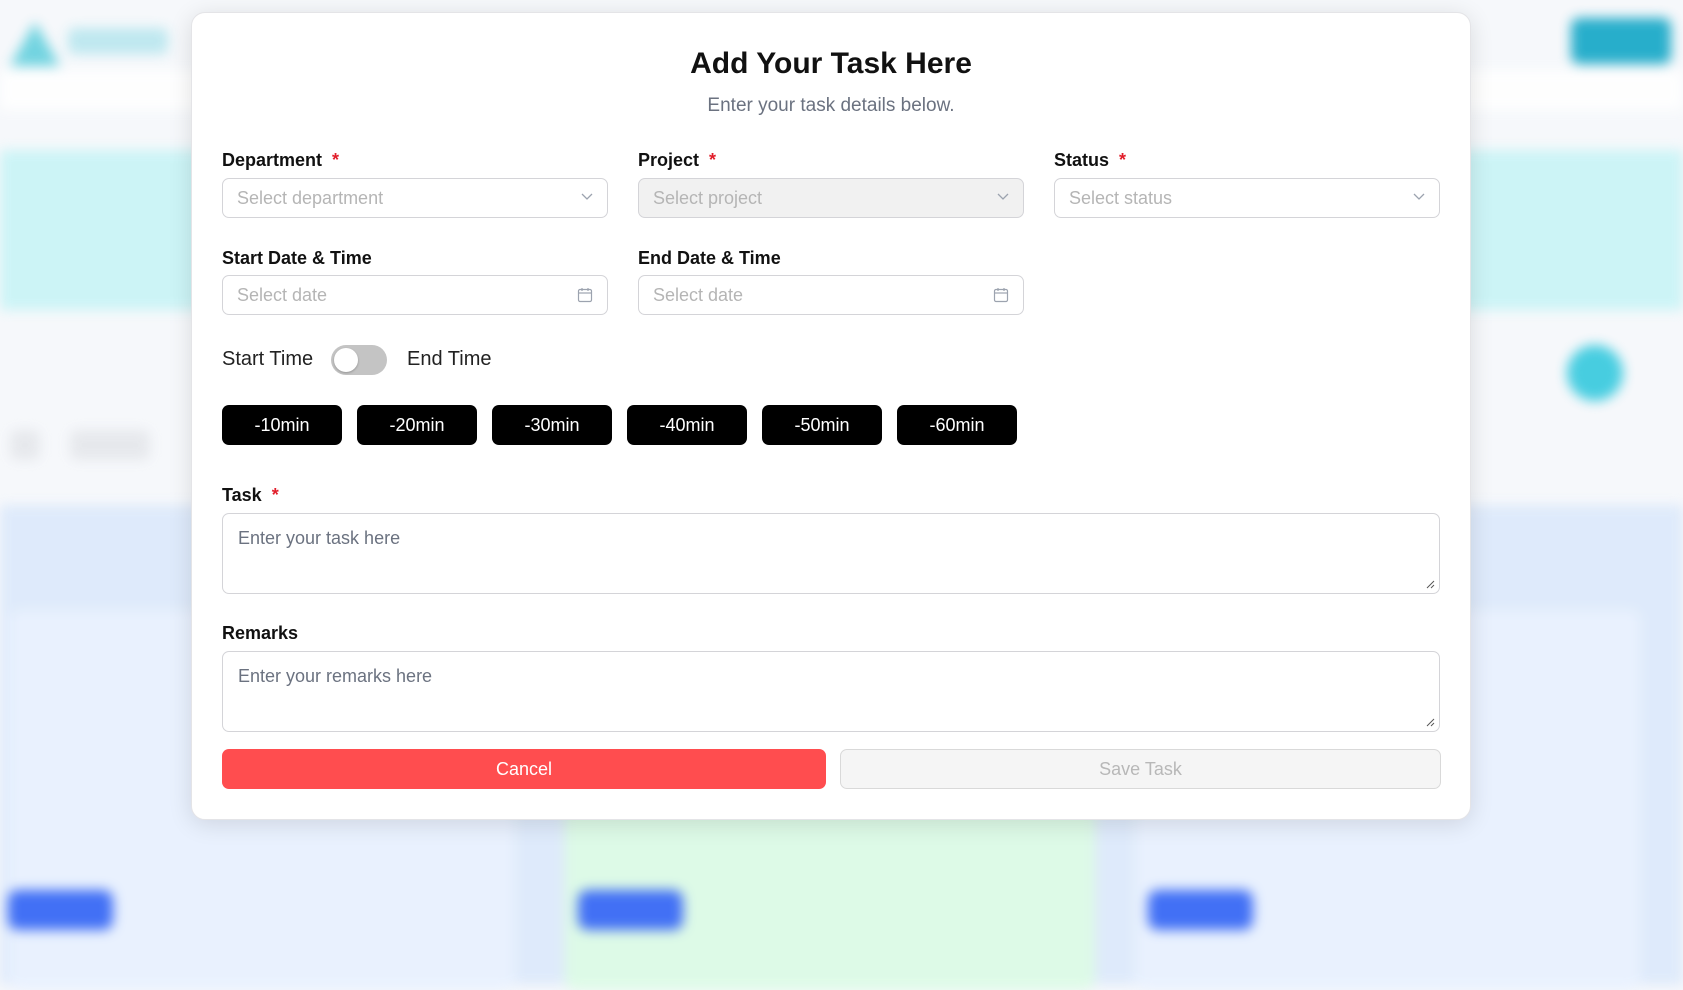 The width and height of the screenshot is (1683, 990). I want to click on minus-60min-button: -60min, so click(957, 425).